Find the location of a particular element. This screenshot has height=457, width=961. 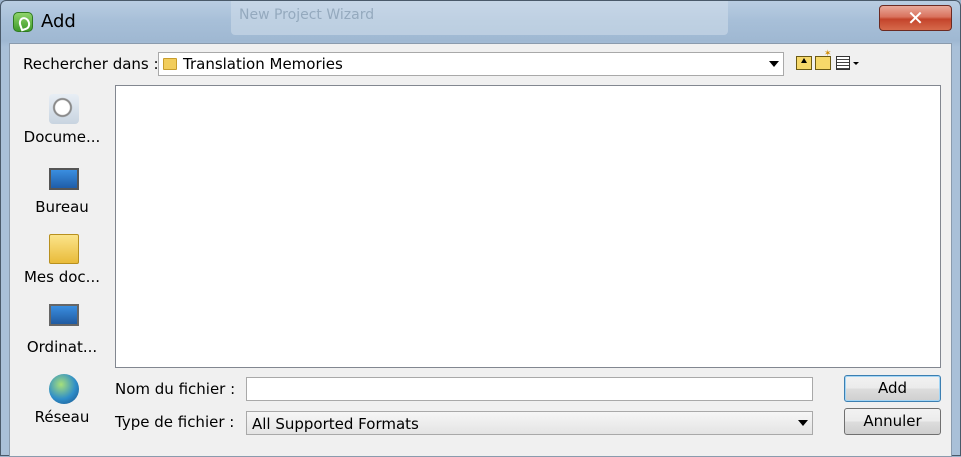

folder-icon is located at coordinates (170, 64).